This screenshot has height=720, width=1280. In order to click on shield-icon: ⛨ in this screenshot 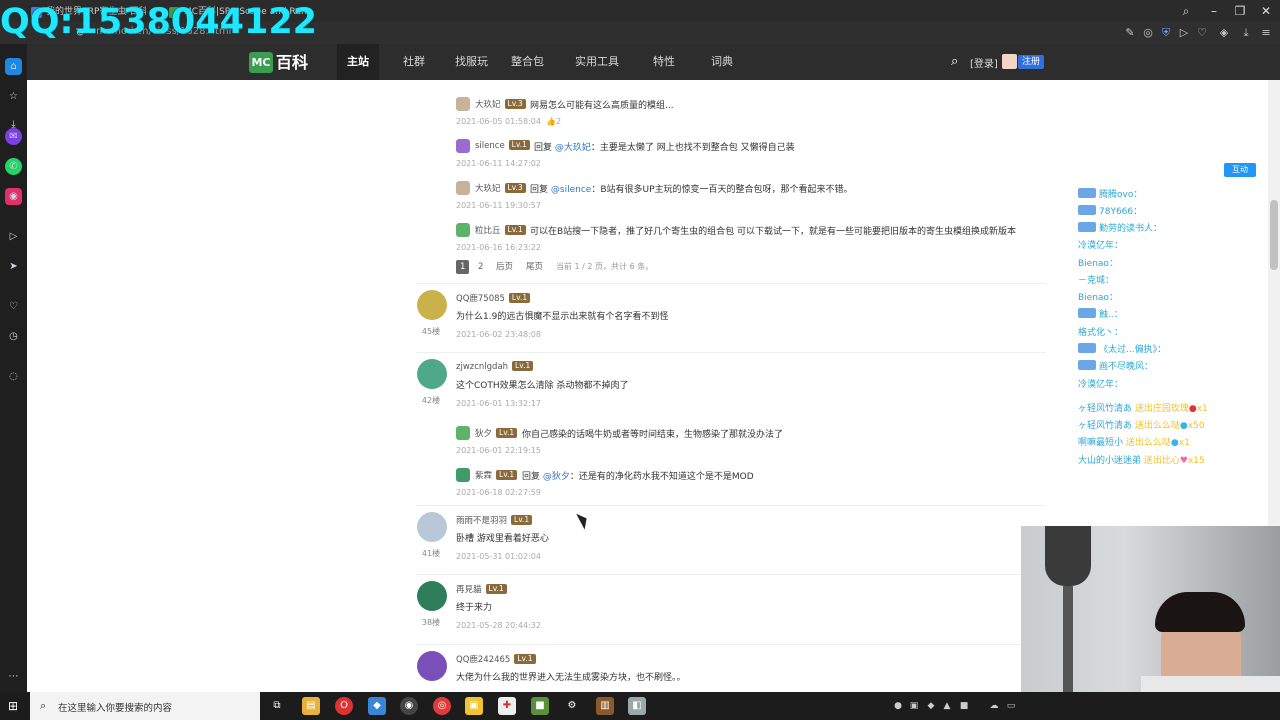, I will do `click(1166, 33)`.